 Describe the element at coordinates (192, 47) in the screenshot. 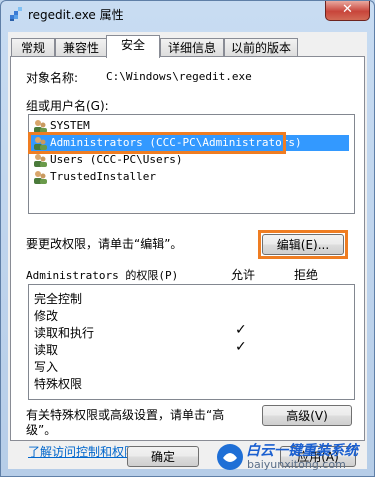

I see `tab-details: 详细信息` at that location.